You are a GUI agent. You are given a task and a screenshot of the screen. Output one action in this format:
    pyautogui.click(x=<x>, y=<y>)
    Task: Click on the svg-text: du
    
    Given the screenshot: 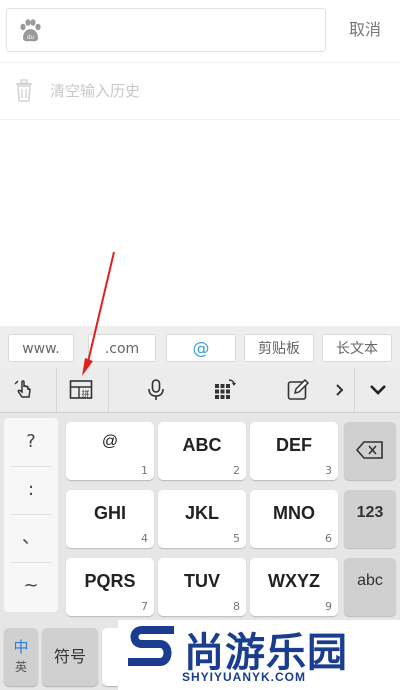 What is the action you would take?
    pyautogui.click(x=30, y=38)
    